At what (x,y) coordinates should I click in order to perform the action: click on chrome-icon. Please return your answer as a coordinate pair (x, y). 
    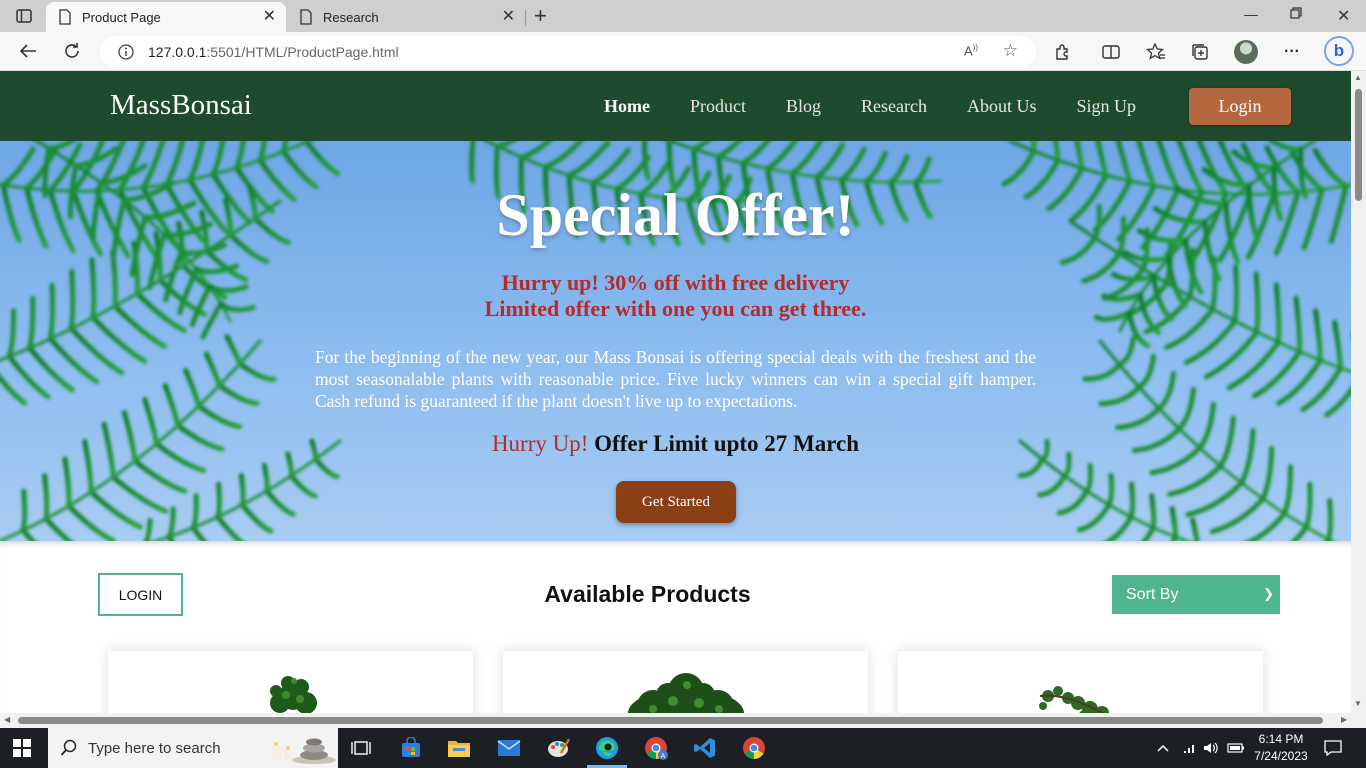
    Looking at the image, I should click on (754, 748).